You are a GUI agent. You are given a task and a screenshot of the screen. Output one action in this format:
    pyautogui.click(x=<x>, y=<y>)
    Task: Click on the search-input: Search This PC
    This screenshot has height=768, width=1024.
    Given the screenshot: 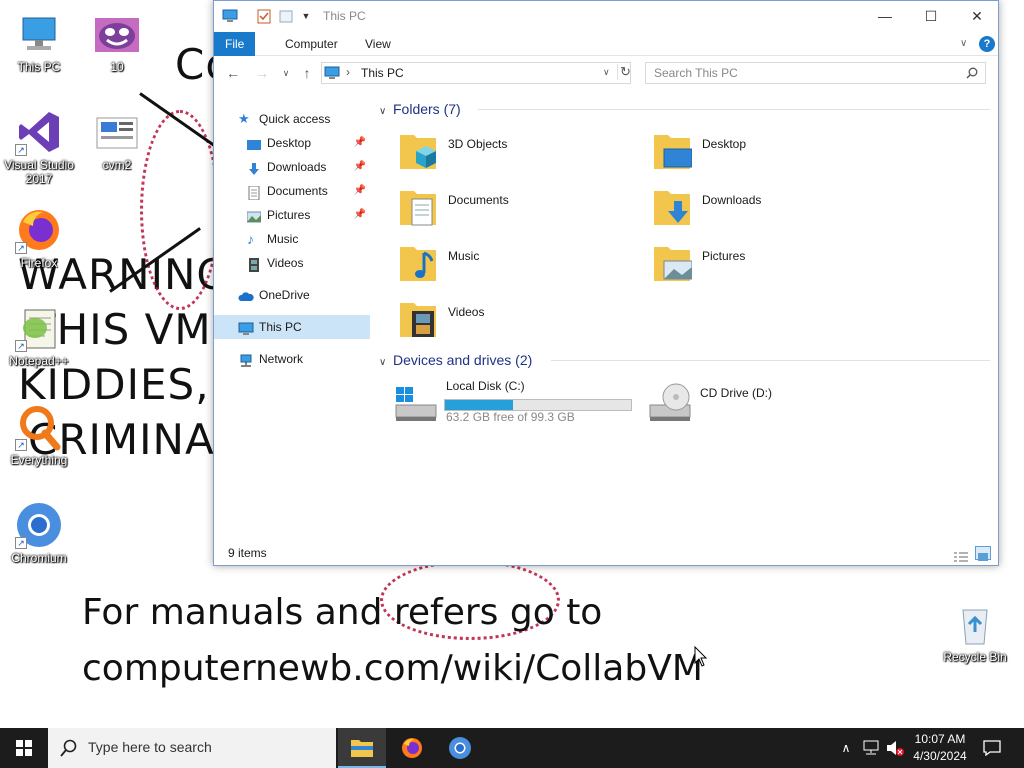 What is the action you would take?
    pyautogui.click(x=815, y=73)
    